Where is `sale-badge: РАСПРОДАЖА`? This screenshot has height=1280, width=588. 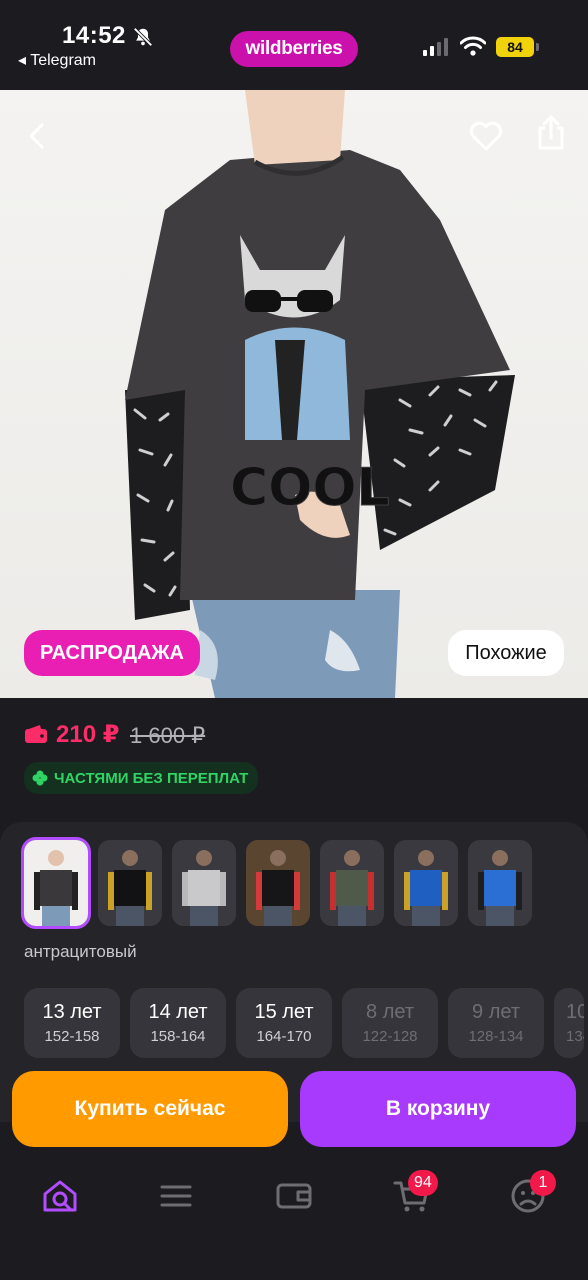 sale-badge: РАСПРОДАЖА is located at coordinates (112, 653).